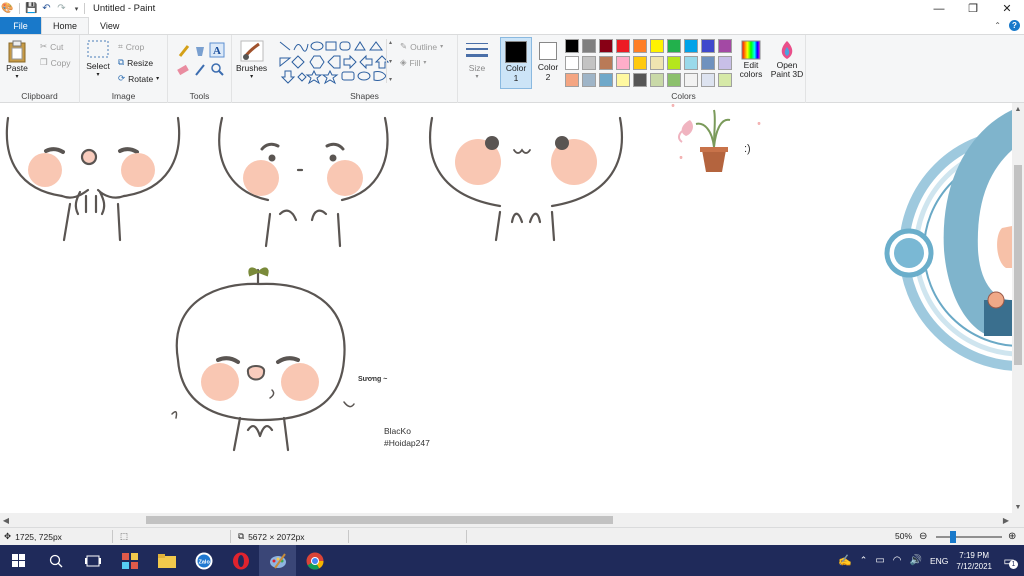 The image size is (1024, 576). Describe the element at coordinates (716, 138) in the screenshot. I see `plant-doodle: :)` at that location.